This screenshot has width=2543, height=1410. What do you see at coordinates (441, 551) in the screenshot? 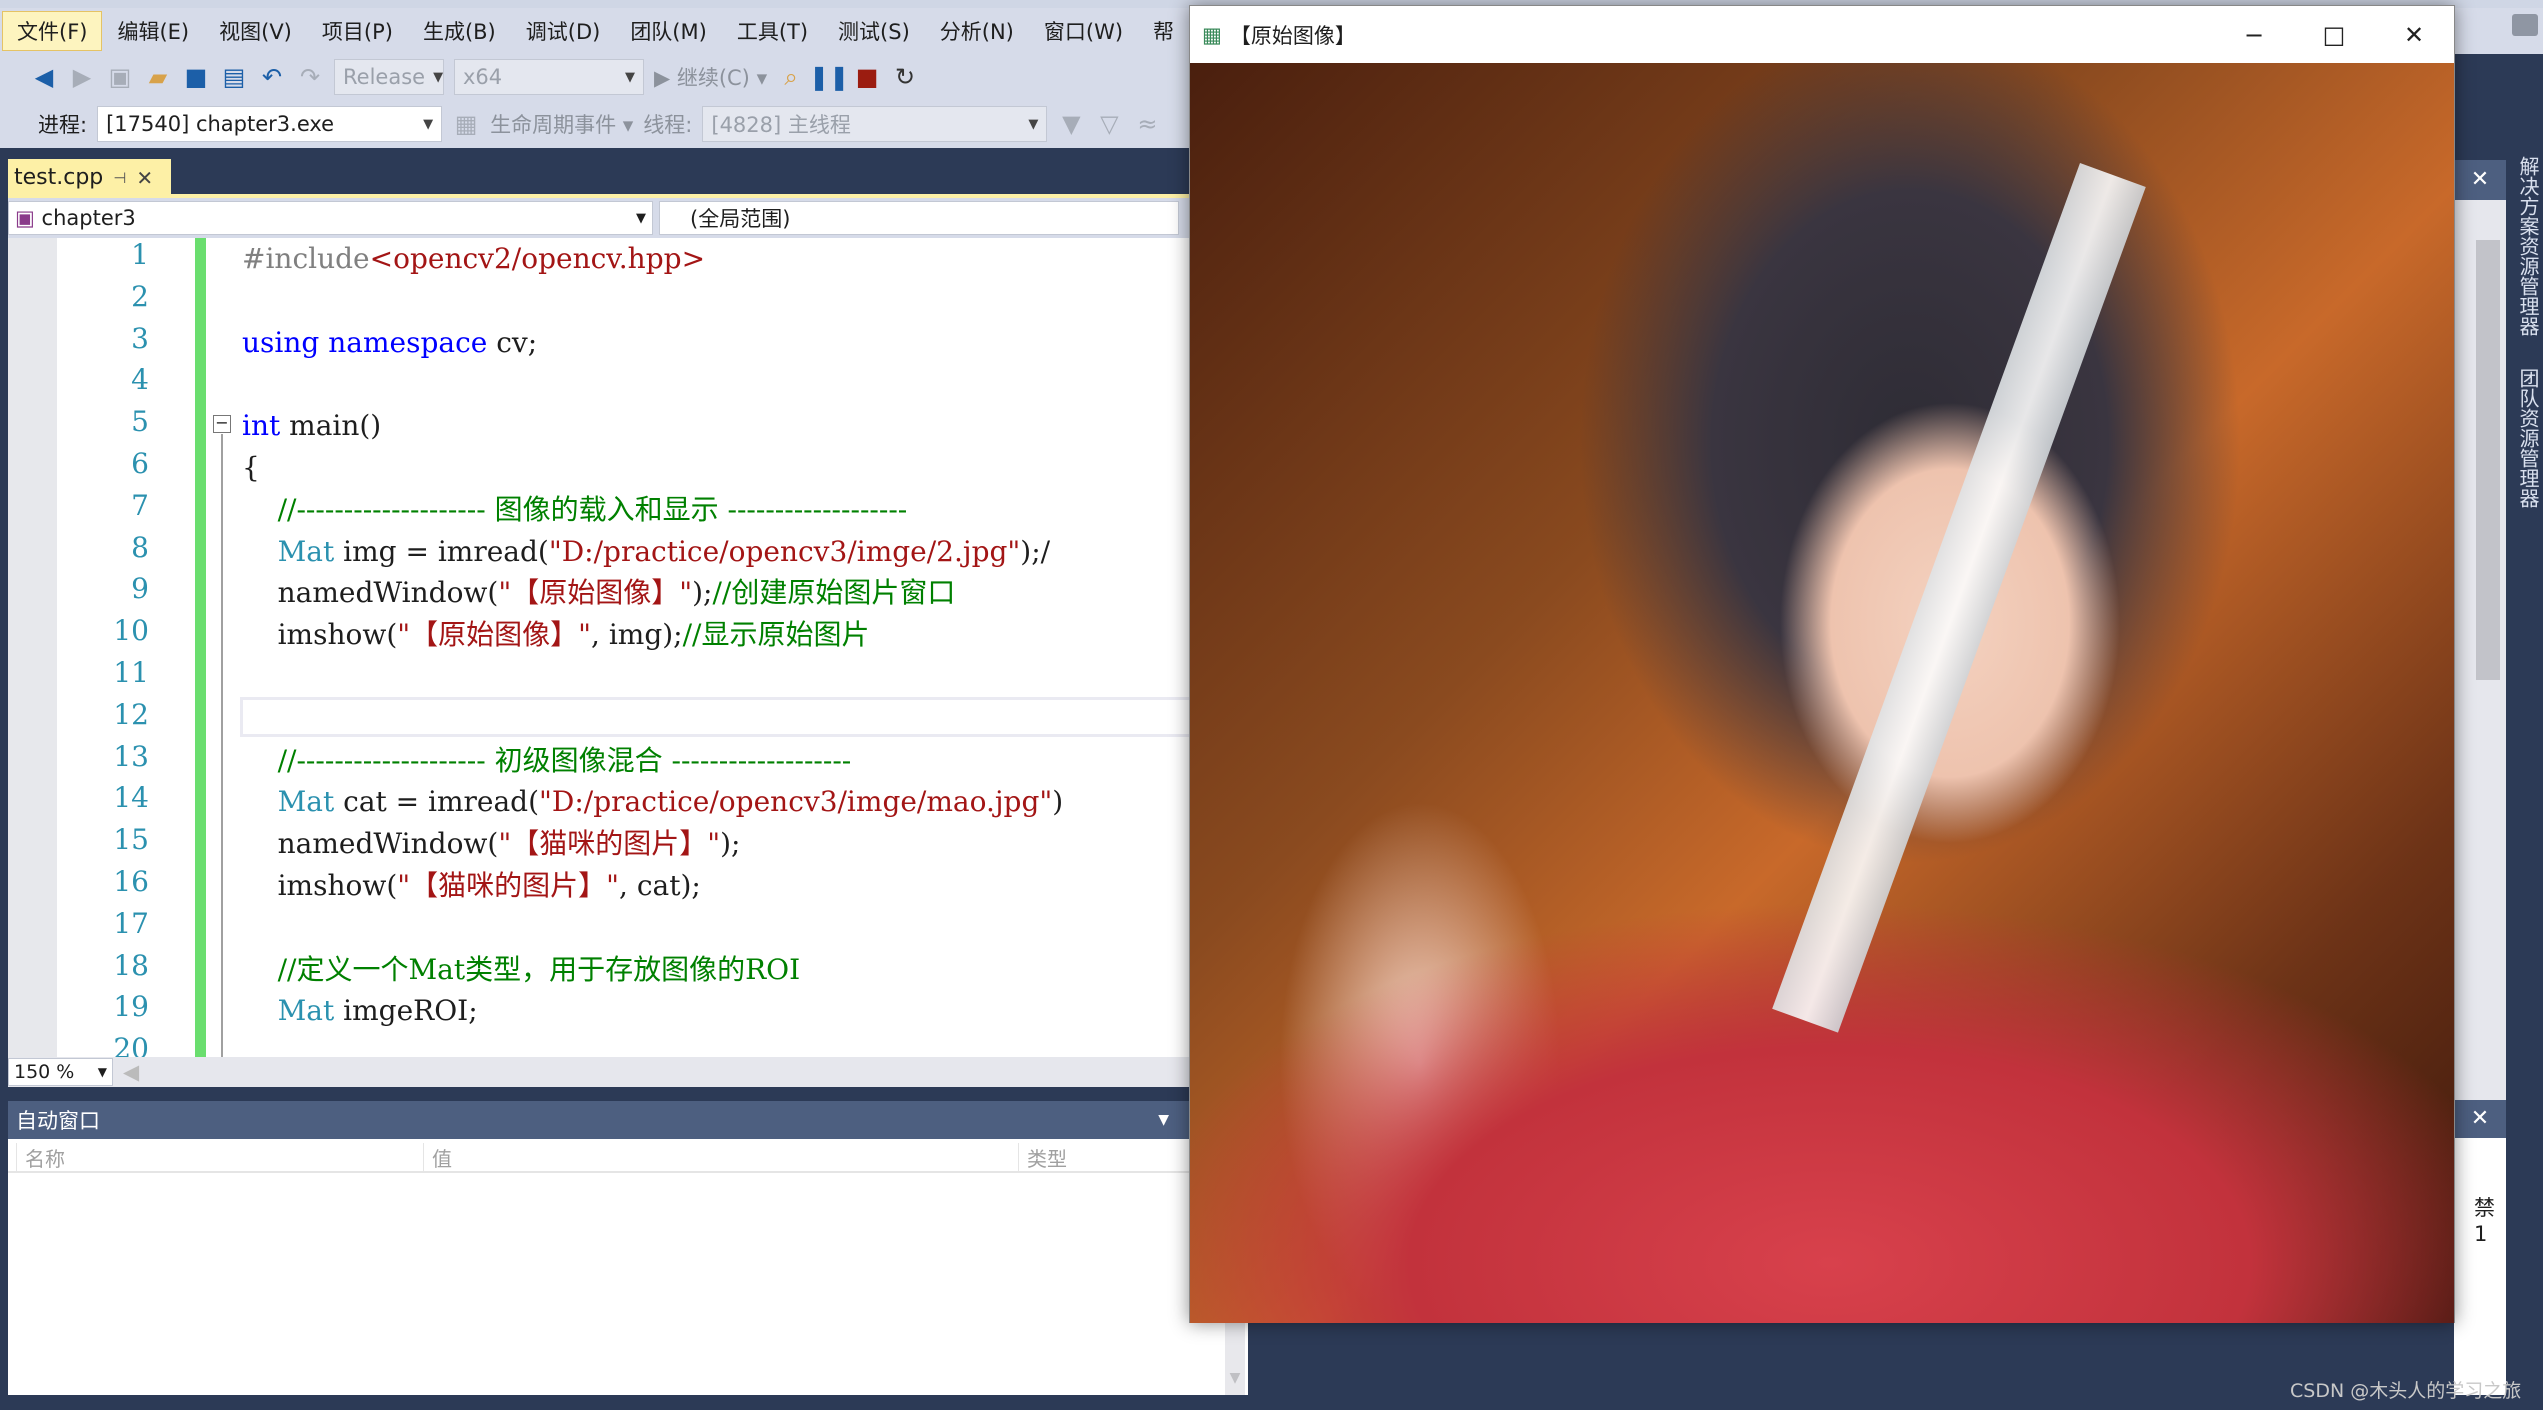
I see `code-token-plain: img = imread(` at bounding box center [441, 551].